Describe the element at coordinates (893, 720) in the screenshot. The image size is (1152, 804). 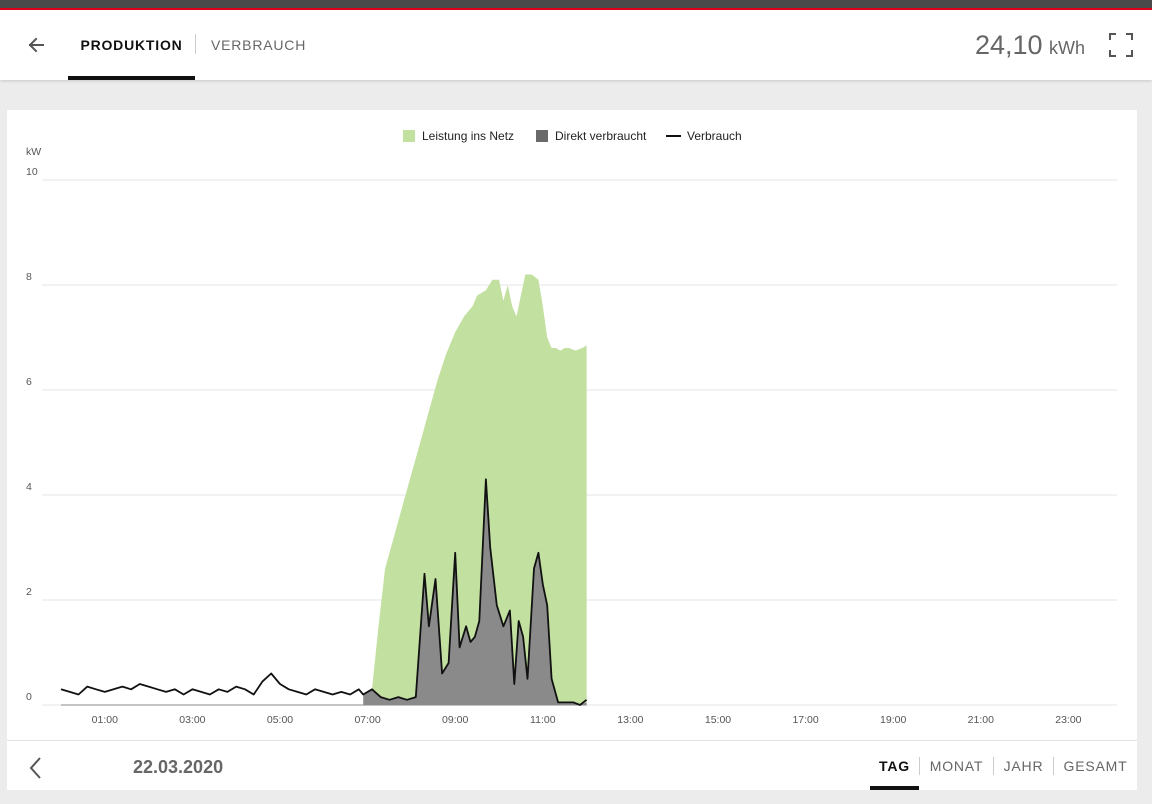
I see `x-tick-label: 19:00` at that location.